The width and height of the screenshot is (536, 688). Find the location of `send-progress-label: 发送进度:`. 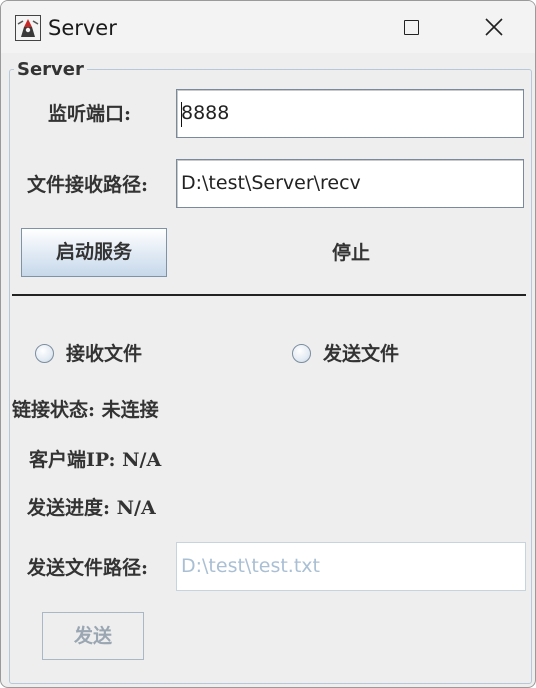

send-progress-label: 发送进度: is located at coordinates (69, 508).